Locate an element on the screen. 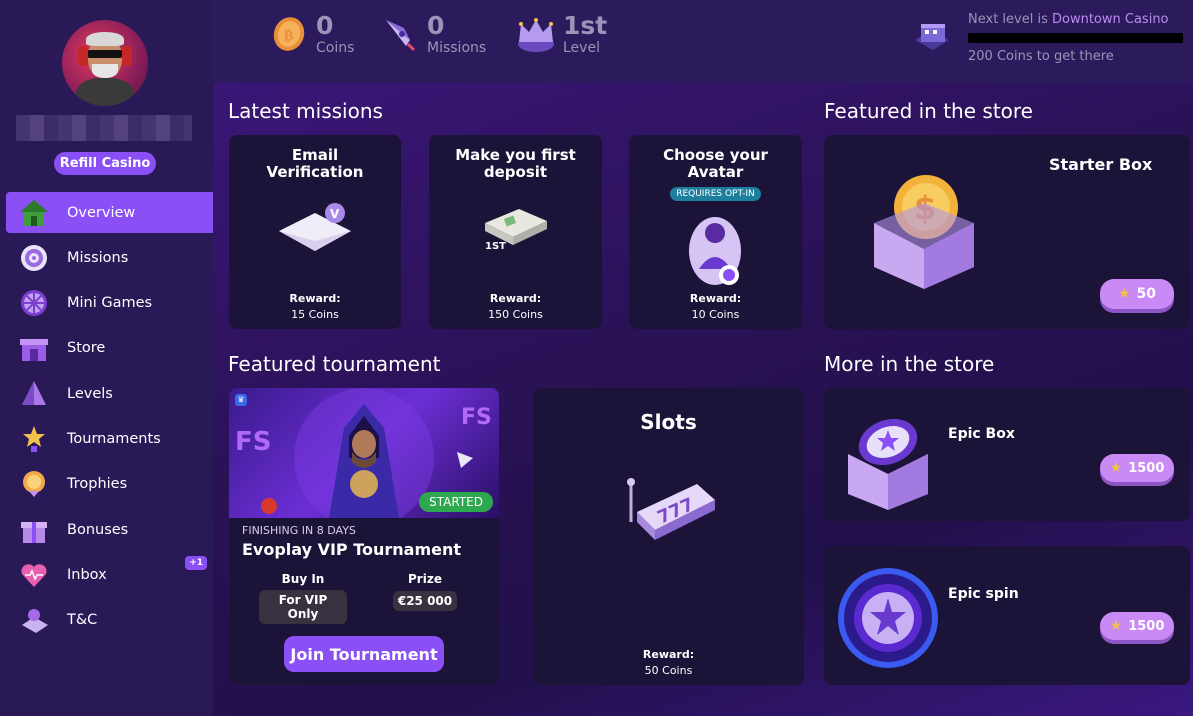  coins-stat: ₿ 0 Coins is located at coordinates (311, 34).